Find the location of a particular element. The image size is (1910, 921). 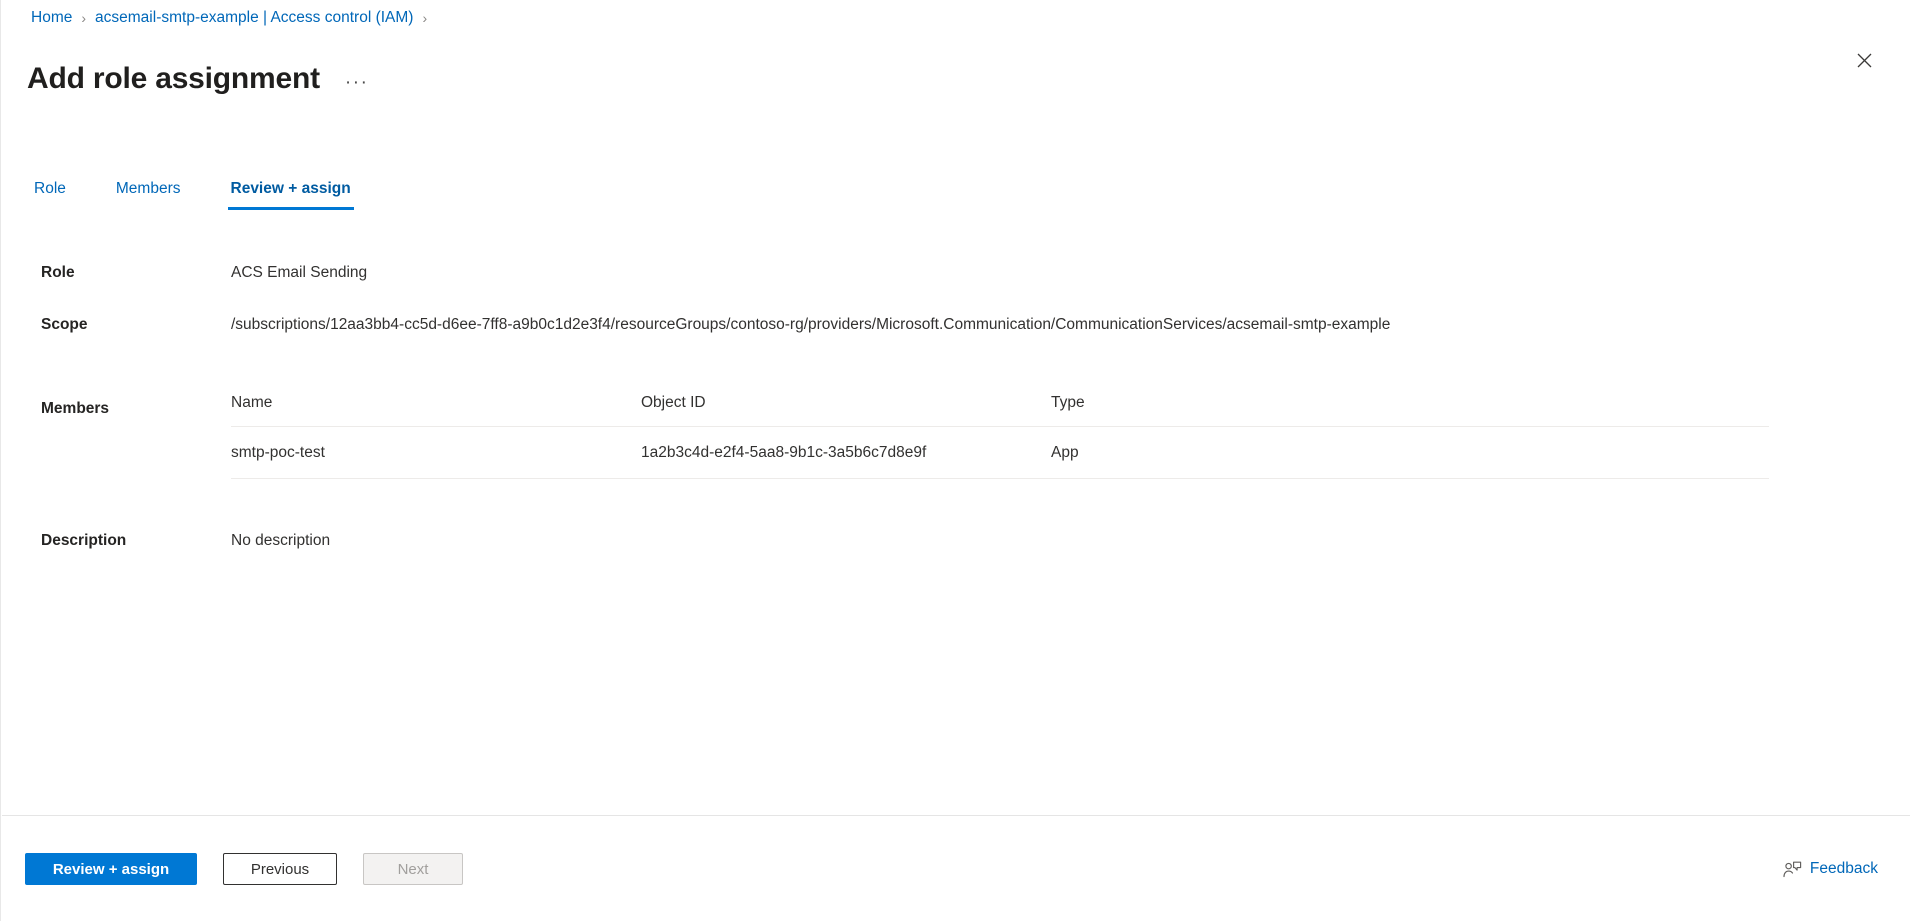

title-row: Add role assignment ··· is located at coordinates (199, 79).